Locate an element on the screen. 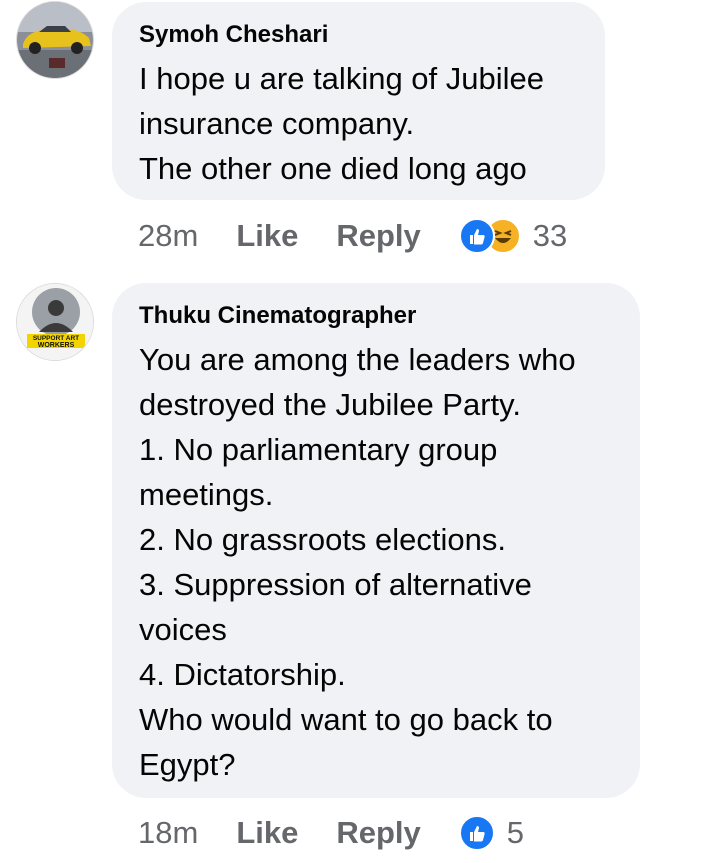 The height and width of the screenshot is (863, 720). comment-text-line: destroyed the Jubilee Party. is located at coordinates (330, 404).